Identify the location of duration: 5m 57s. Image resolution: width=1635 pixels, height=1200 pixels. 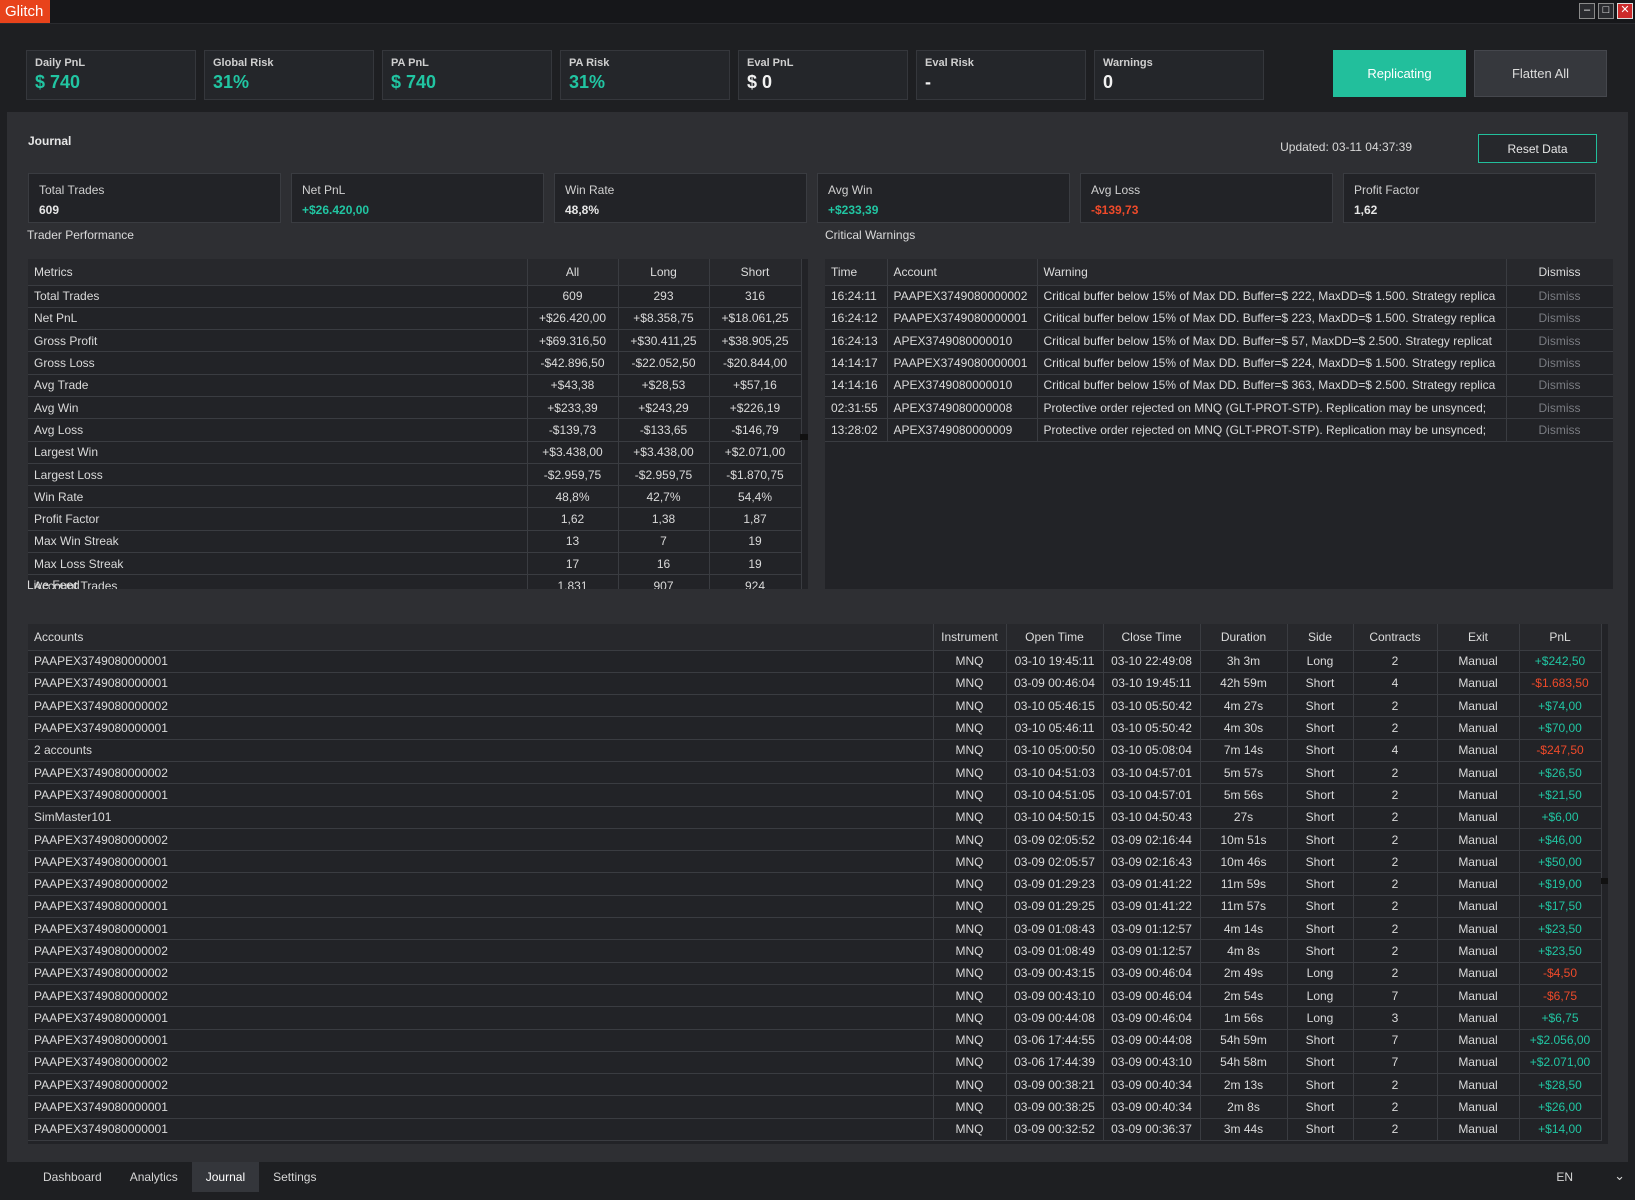
(1244, 773).